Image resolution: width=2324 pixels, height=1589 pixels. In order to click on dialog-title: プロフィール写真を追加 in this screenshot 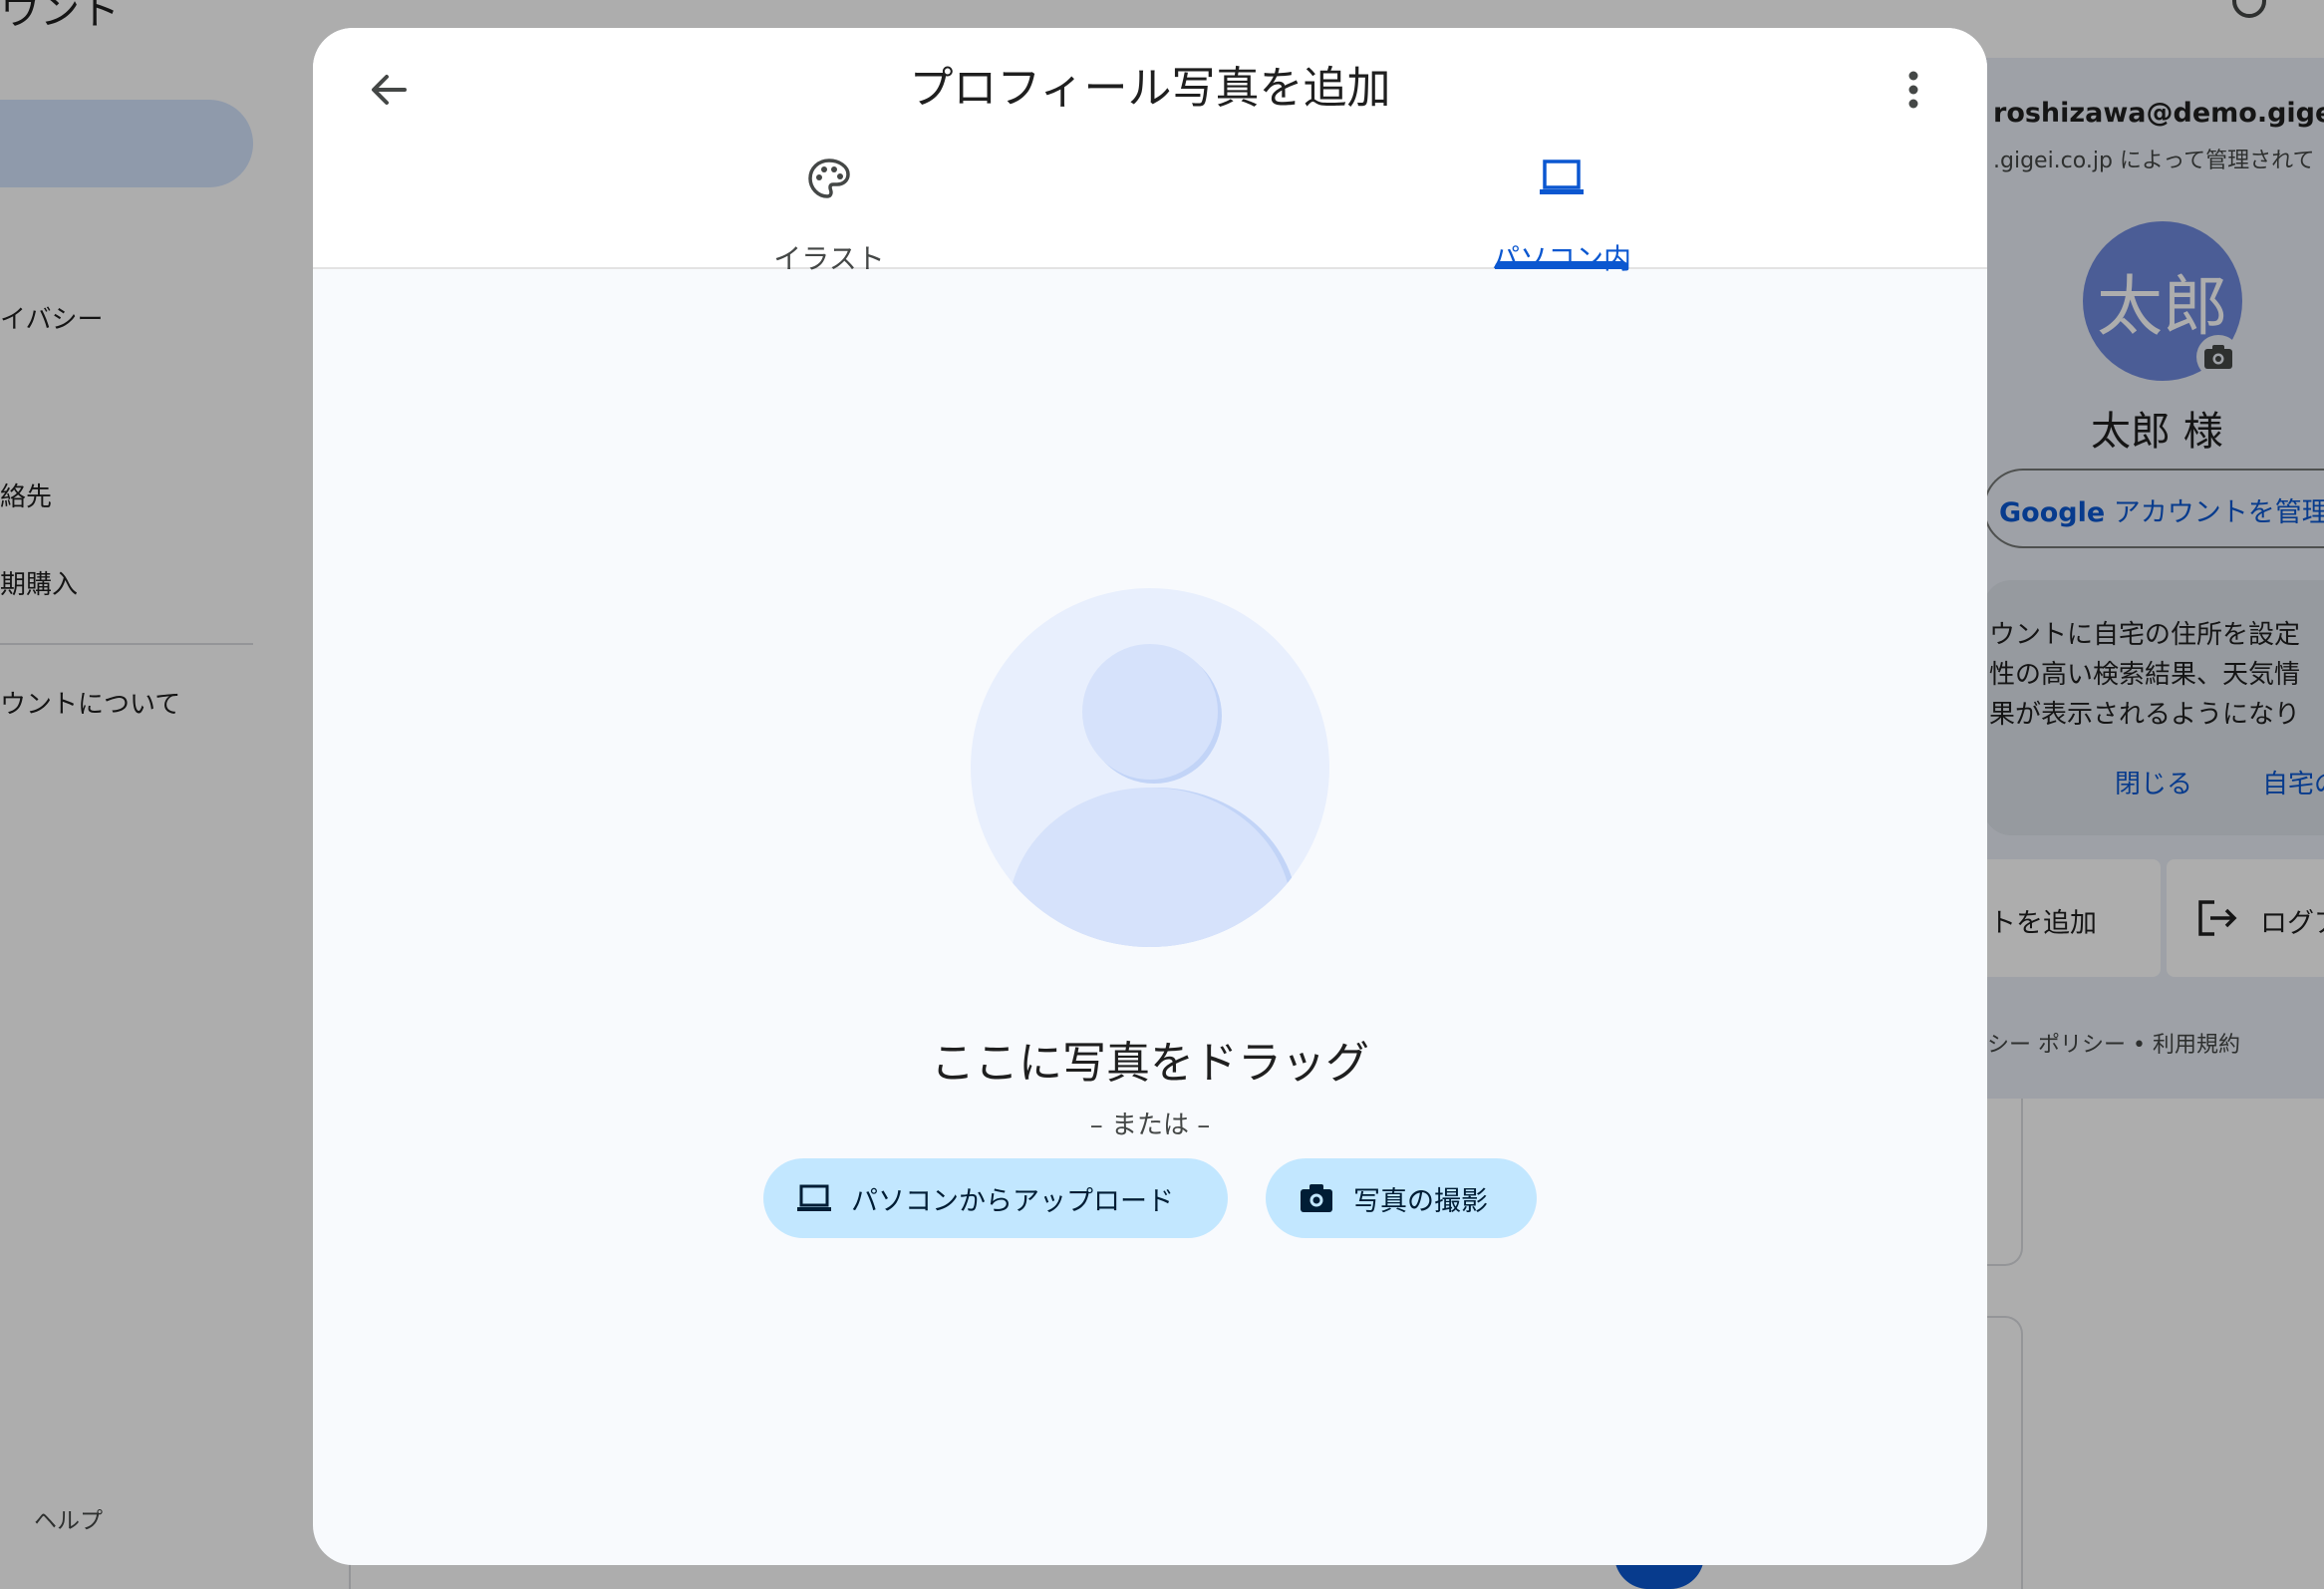, I will do `click(1150, 88)`.